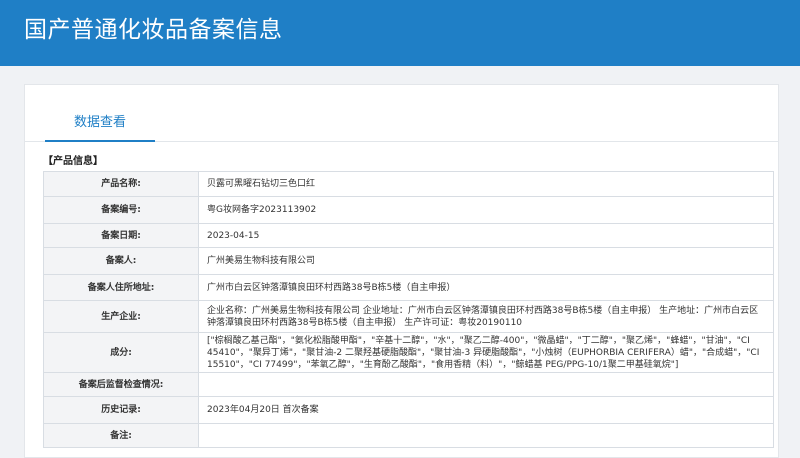 The height and width of the screenshot is (458, 800). Describe the element at coordinates (121, 316) in the screenshot. I see `row-label: 生产企业:` at that location.